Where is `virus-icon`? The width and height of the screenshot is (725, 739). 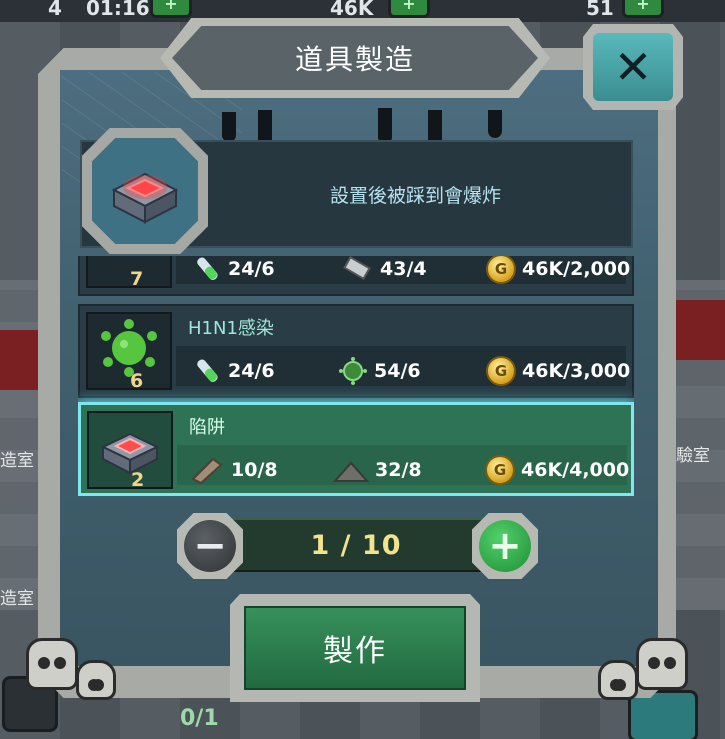 virus-icon is located at coordinates (129, 348).